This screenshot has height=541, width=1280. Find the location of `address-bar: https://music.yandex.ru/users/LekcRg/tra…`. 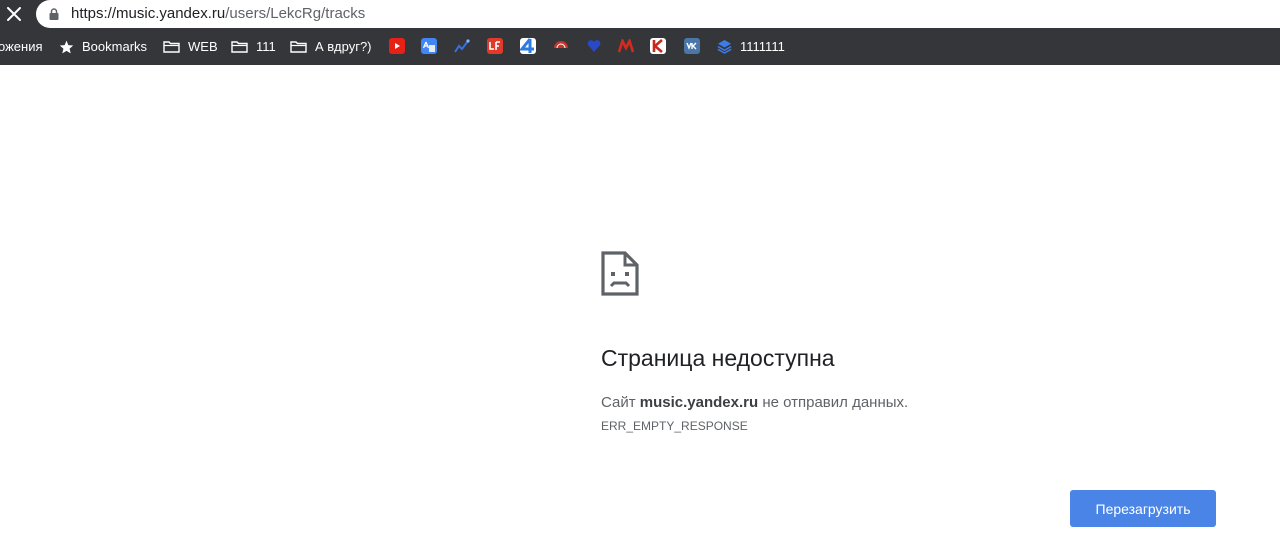

address-bar: https://music.yandex.ru/users/LekcRg/tra… is located at coordinates (658, 14).